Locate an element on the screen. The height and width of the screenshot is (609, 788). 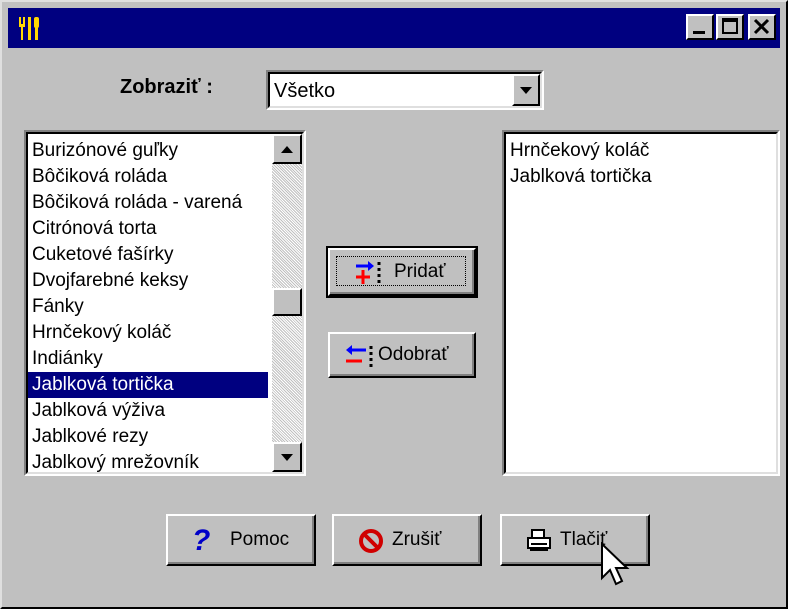
list-item: Bôčiková roláda is located at coordinates (148, 177).